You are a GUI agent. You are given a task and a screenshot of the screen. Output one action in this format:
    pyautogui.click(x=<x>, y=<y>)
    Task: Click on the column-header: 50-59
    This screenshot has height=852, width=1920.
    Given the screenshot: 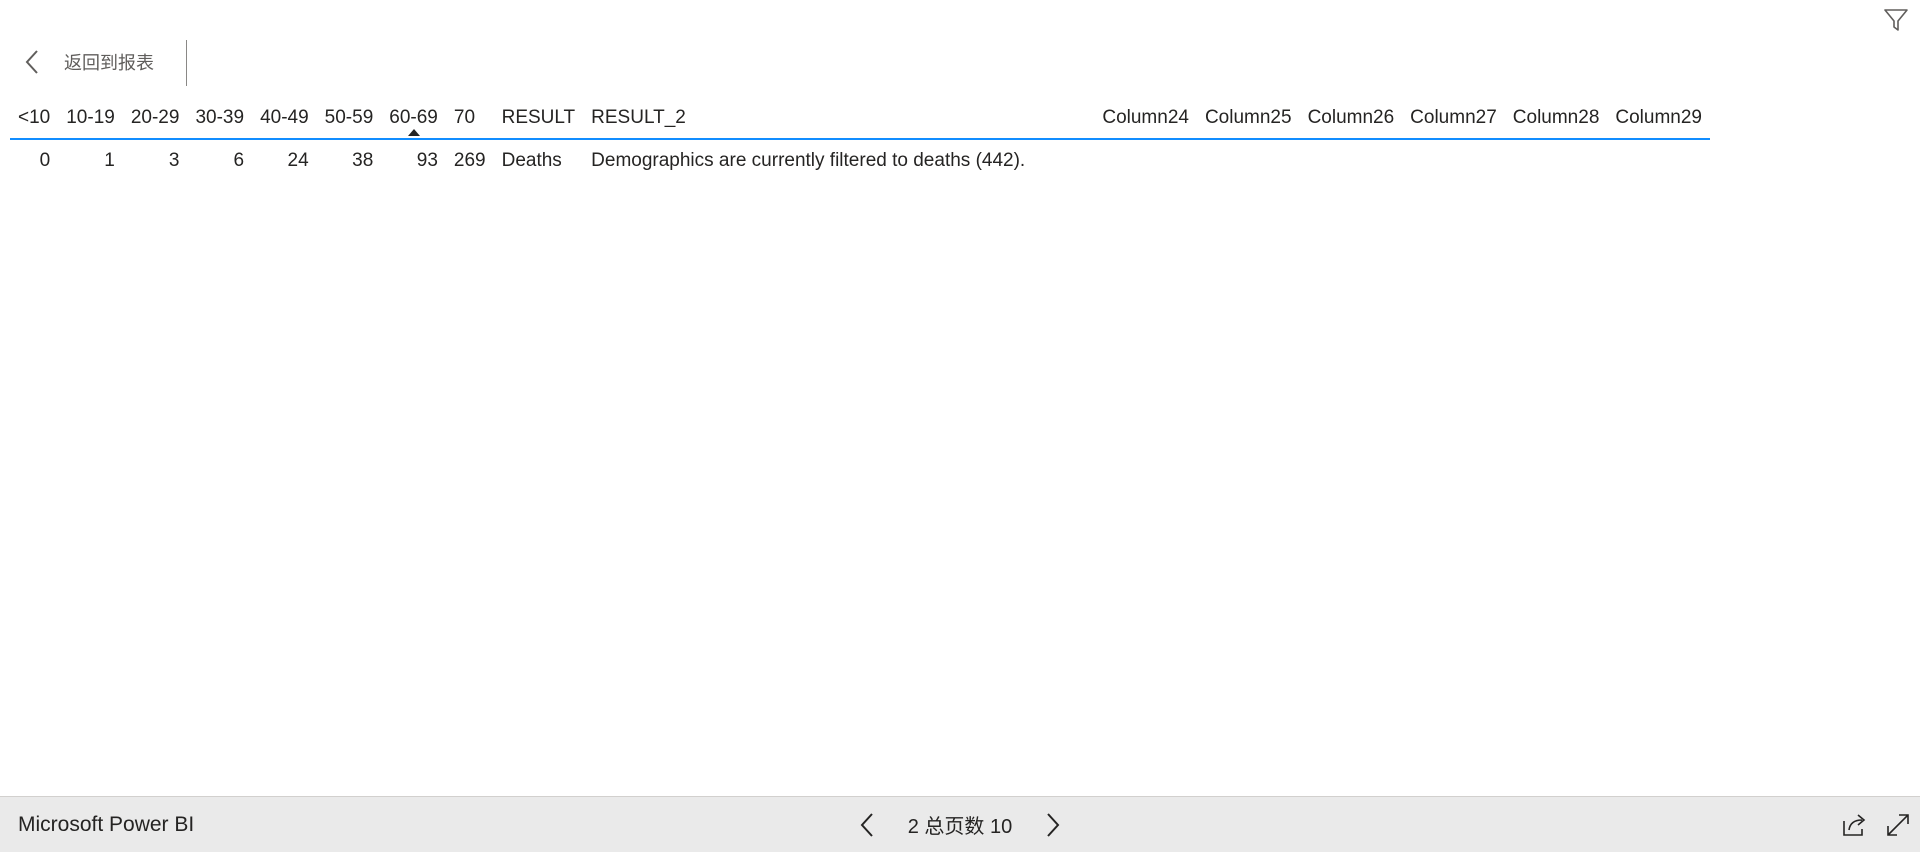 What is the action you would take?
    pyautogui.click(x=349, y=118)
    